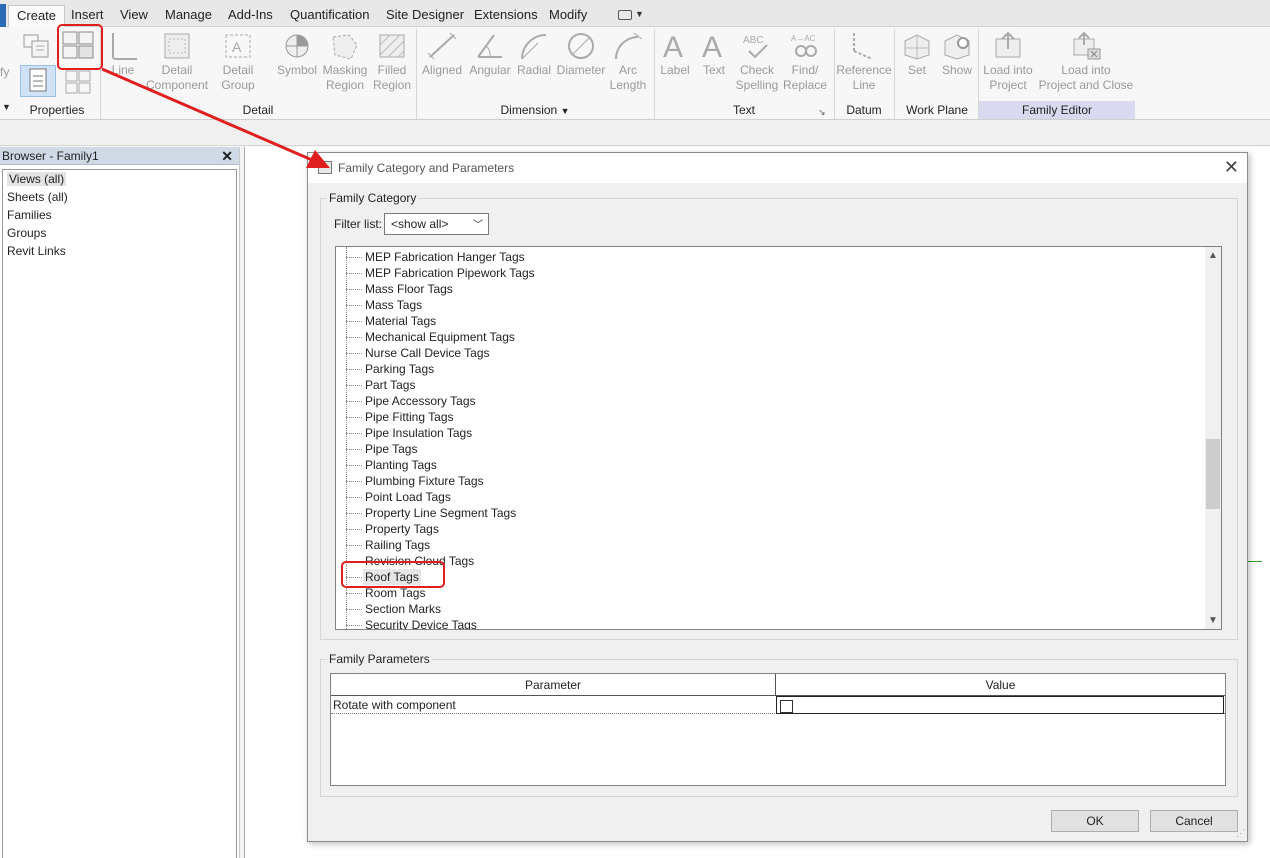 This screenshot has height=858, width=1270. I want to click on options-bar, so click(635, 133).